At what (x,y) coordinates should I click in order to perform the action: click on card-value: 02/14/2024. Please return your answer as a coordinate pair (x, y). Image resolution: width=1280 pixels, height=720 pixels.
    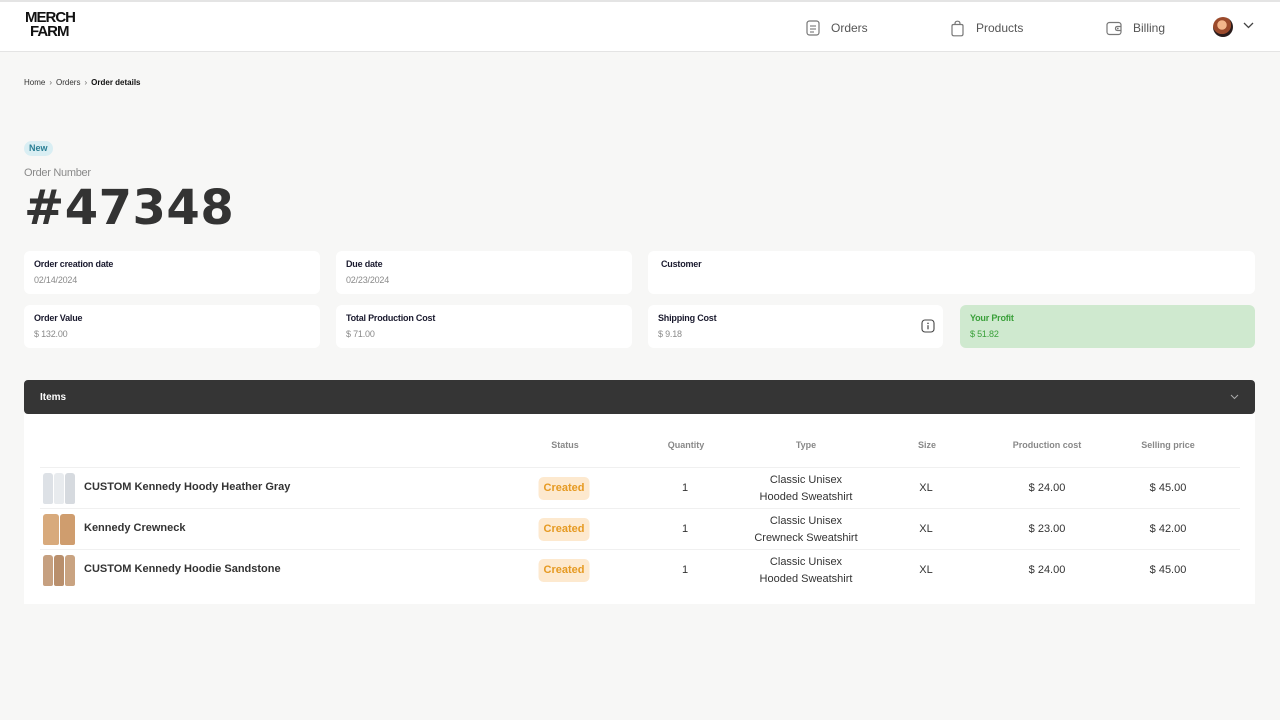
    Looking at the image, I should click on (56, 280).